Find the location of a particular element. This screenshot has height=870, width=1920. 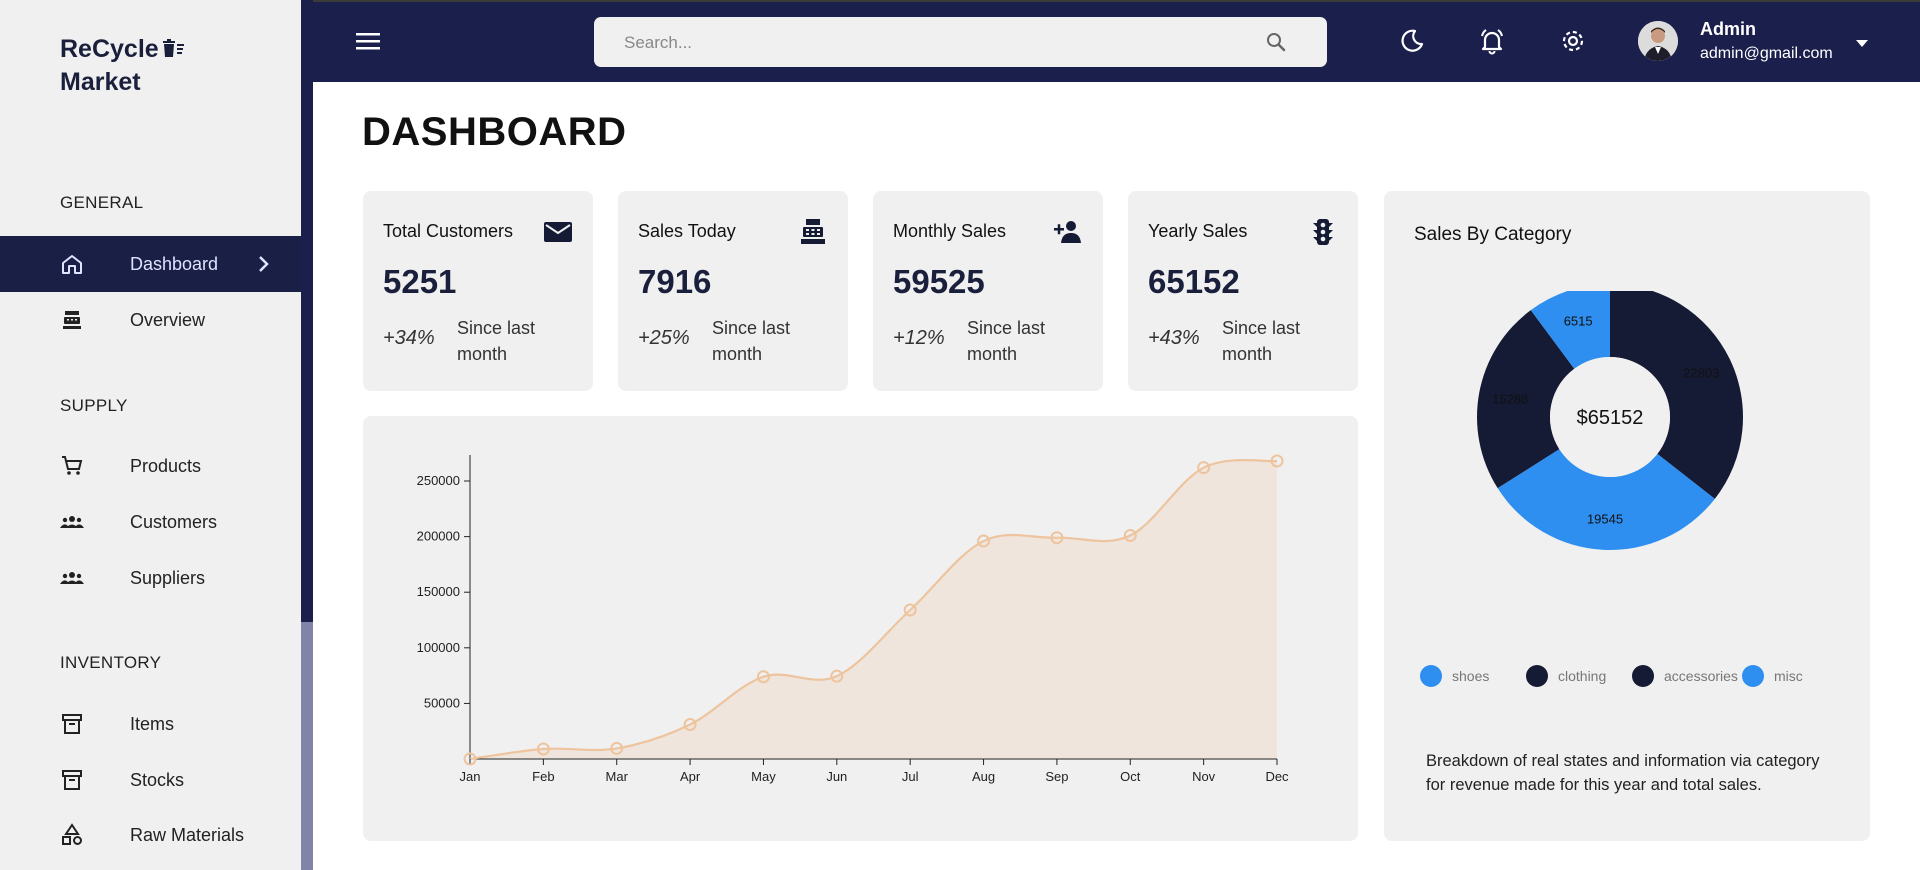

sidebar-item-overview: Overview is located at coordinates (150, 320).